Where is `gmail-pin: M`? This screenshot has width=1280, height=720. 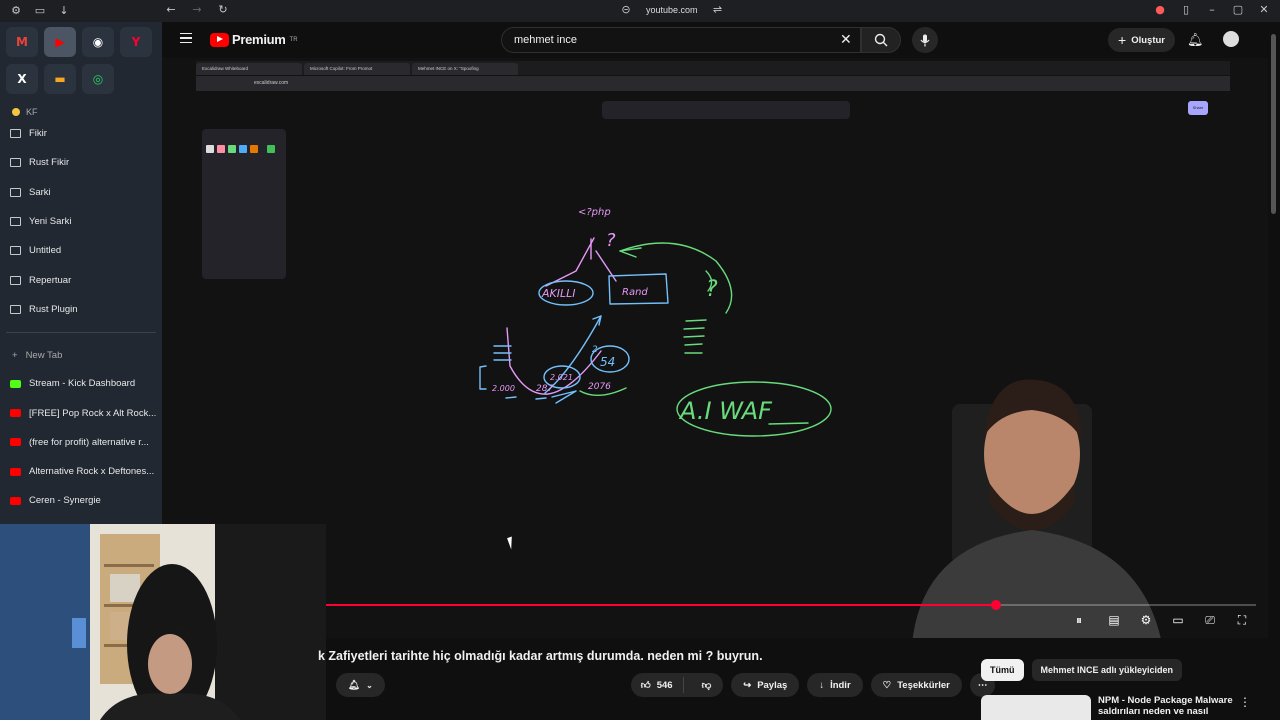 gmail-pin: M is located at coordinates (22, 42).